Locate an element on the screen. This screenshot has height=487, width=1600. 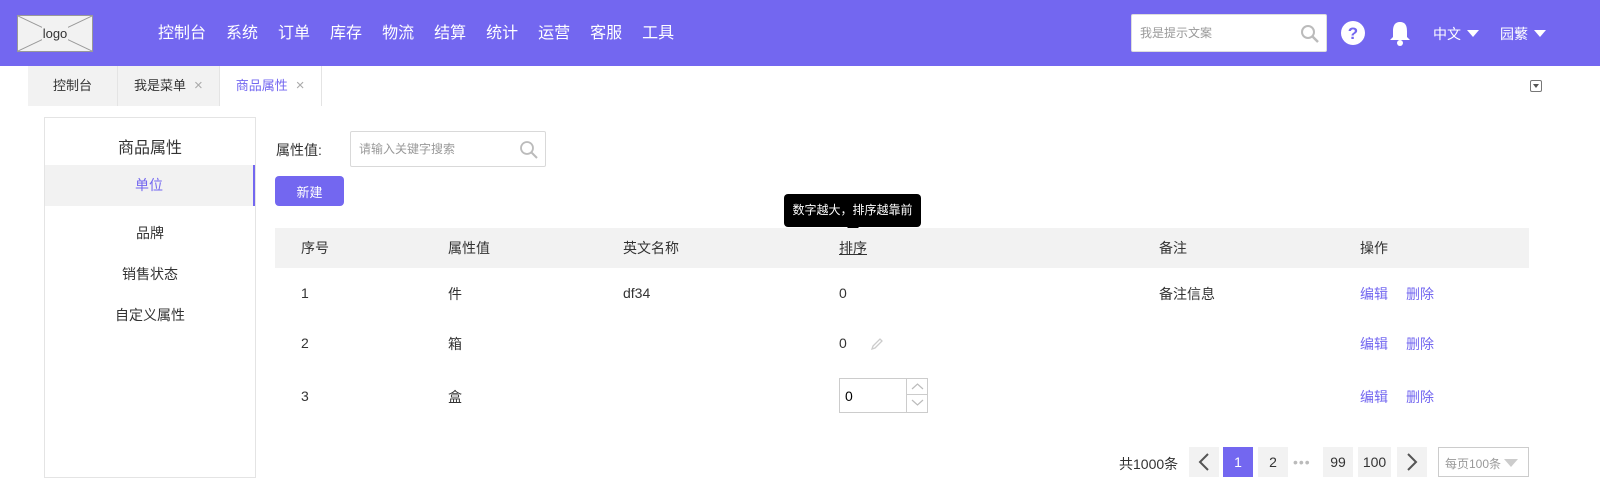
main-nav: 控制台 系统 订单 库存 物流 结算 统计 运营 客服 工具 is located at coordinates (416, 33).